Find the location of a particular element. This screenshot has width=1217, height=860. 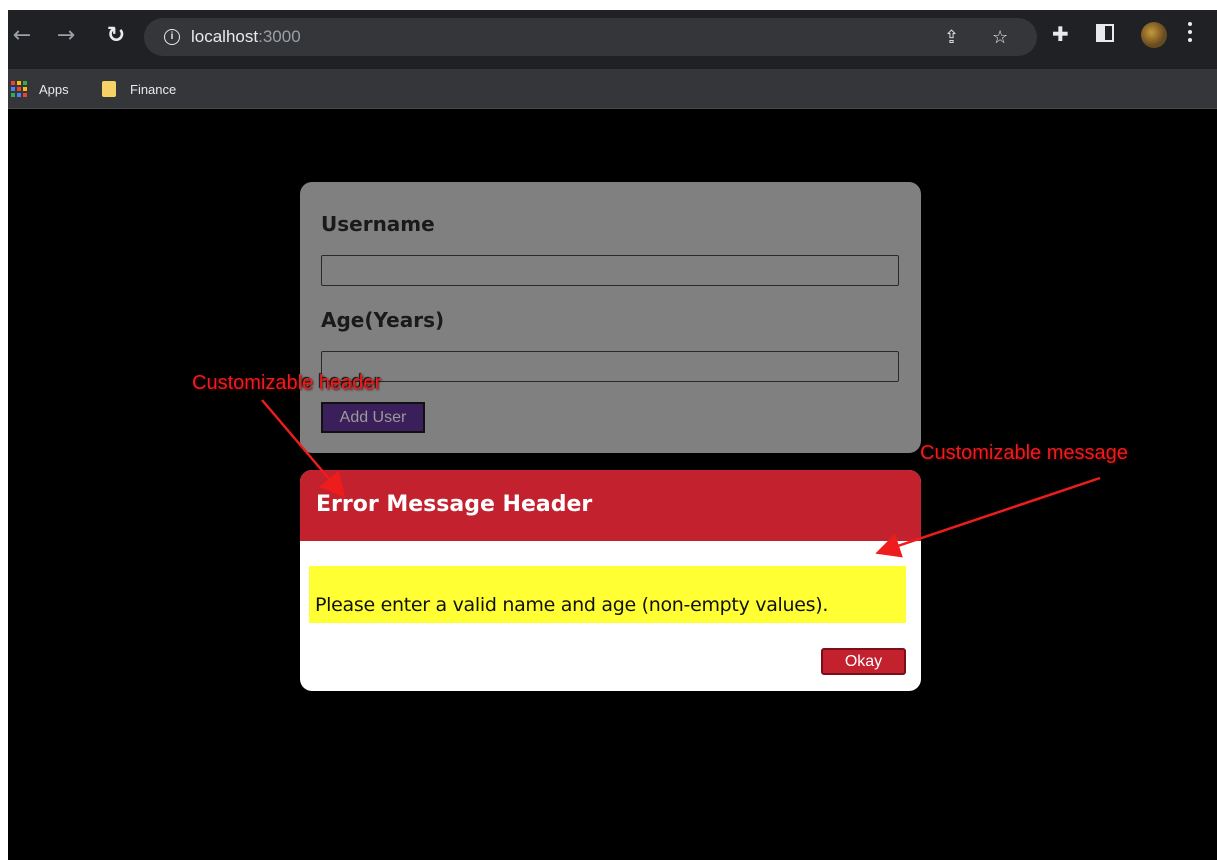

extensions-puzzle-icon: ✚ is located at coordinates (1060, 34).